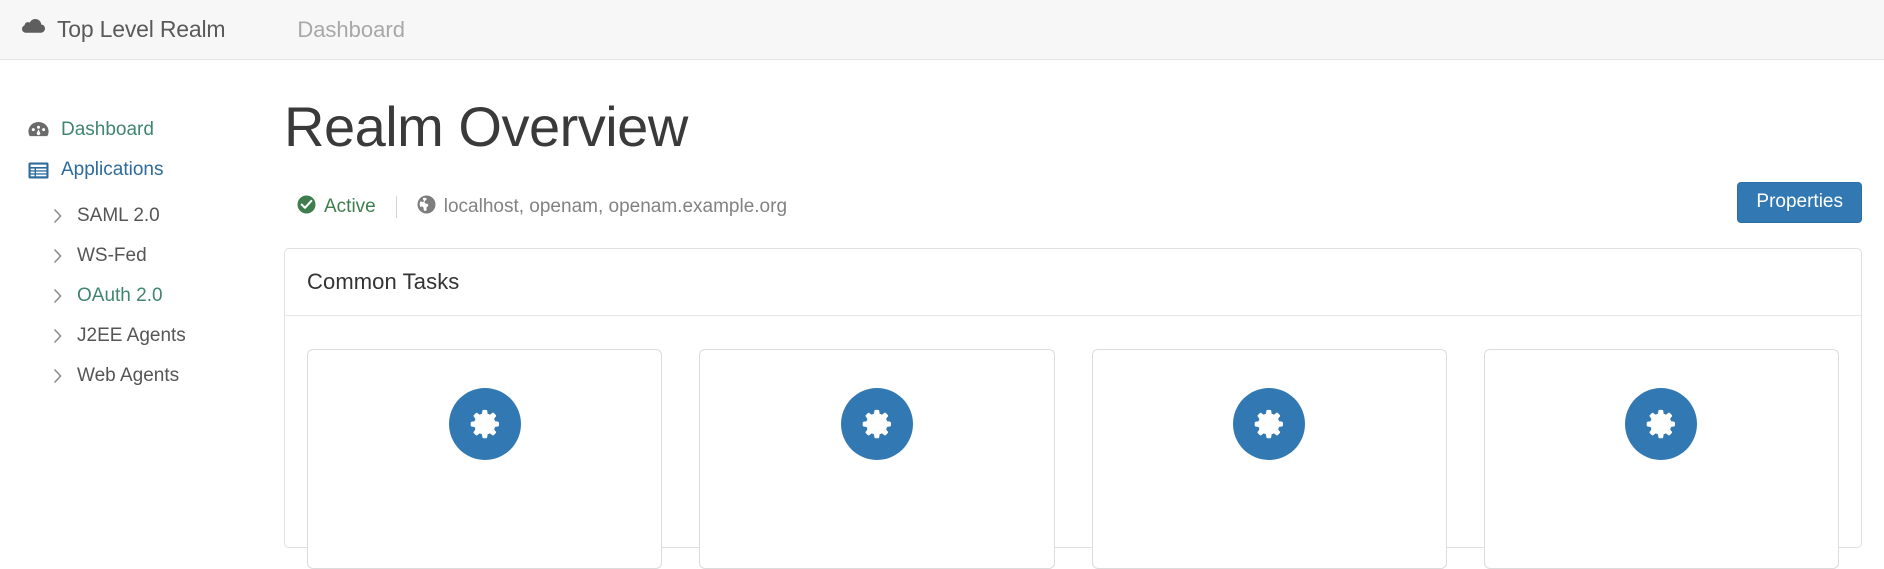 The height and width of the screenshot is (569, 1884). I want to click on globe-icon, so click(426, 207).